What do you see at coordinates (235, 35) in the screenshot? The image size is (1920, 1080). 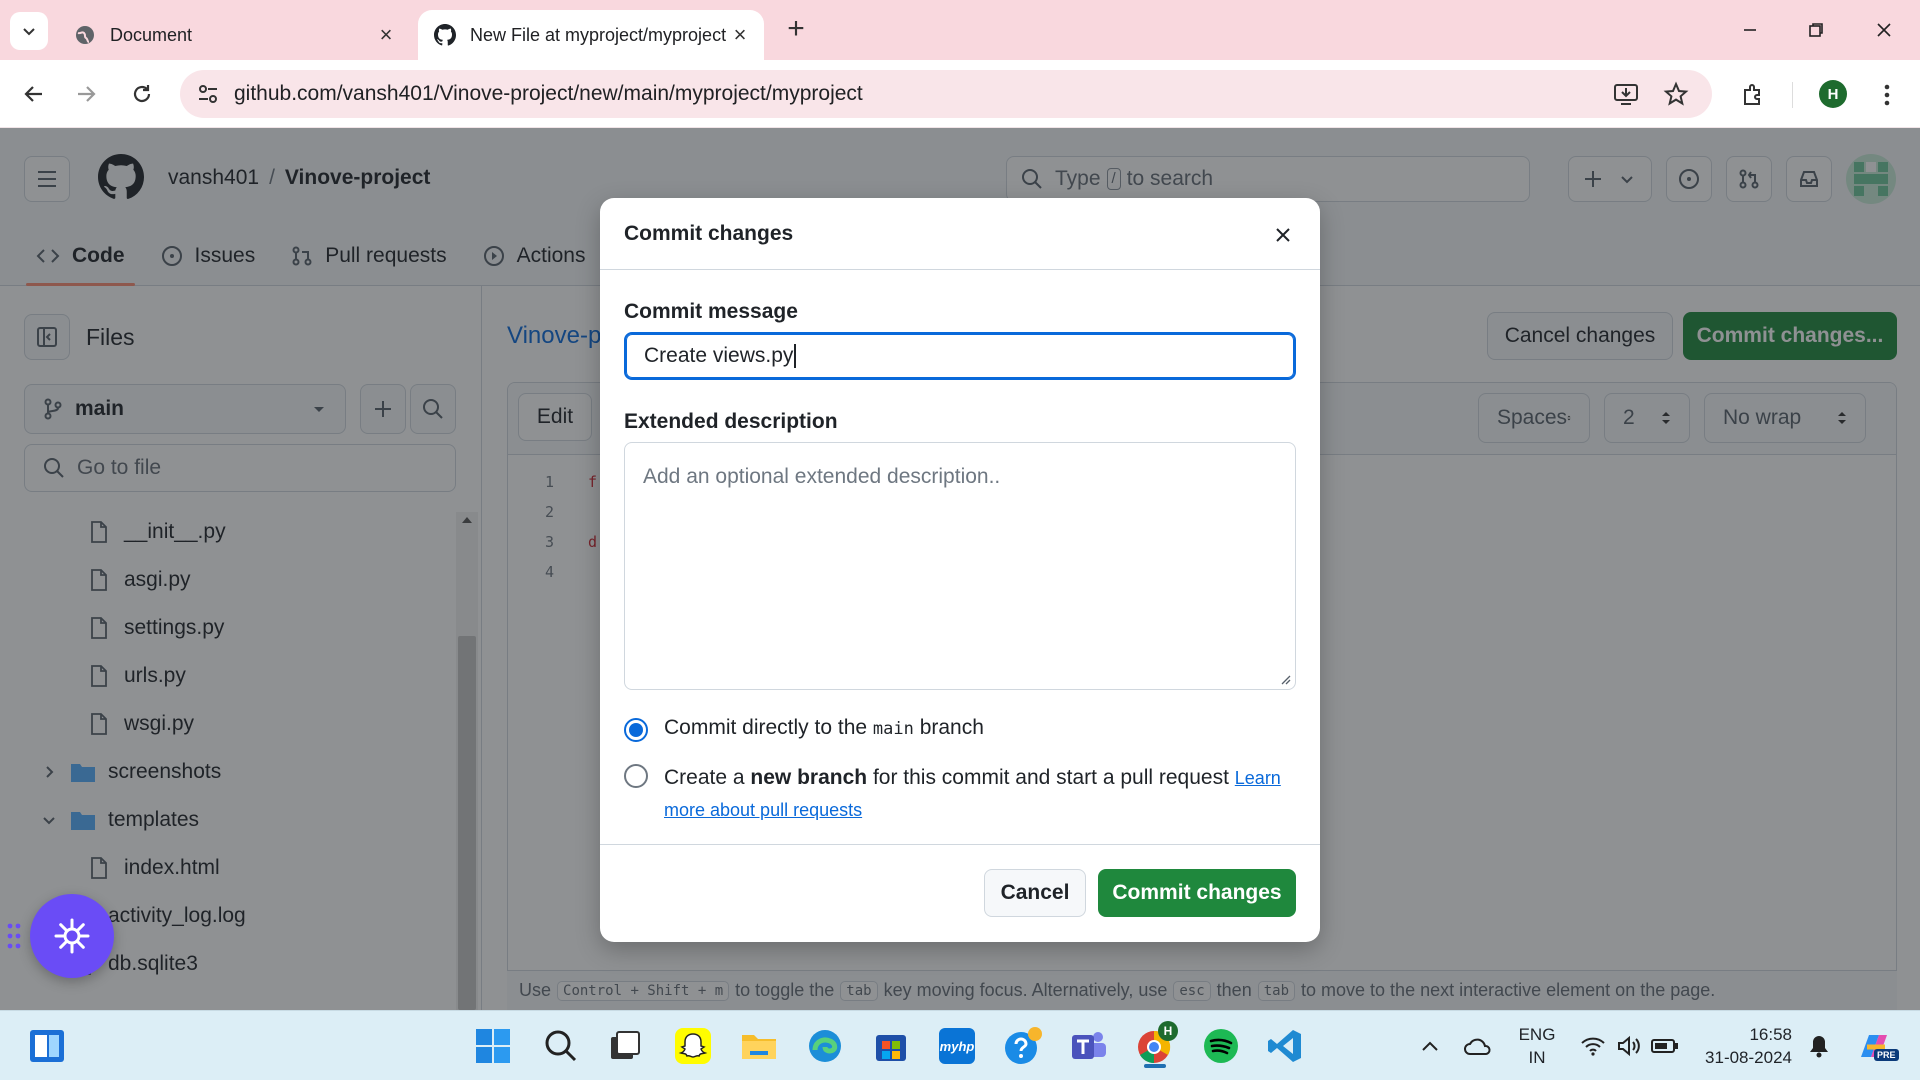 I see `browser-tab-document: Document ×` at bounding box center [235, 35].